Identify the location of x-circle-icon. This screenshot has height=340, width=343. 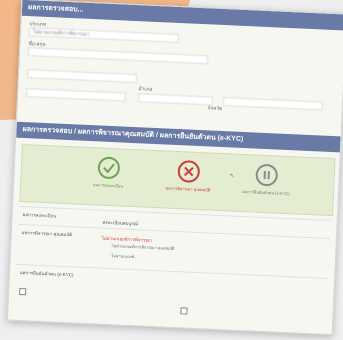
(189, 172).